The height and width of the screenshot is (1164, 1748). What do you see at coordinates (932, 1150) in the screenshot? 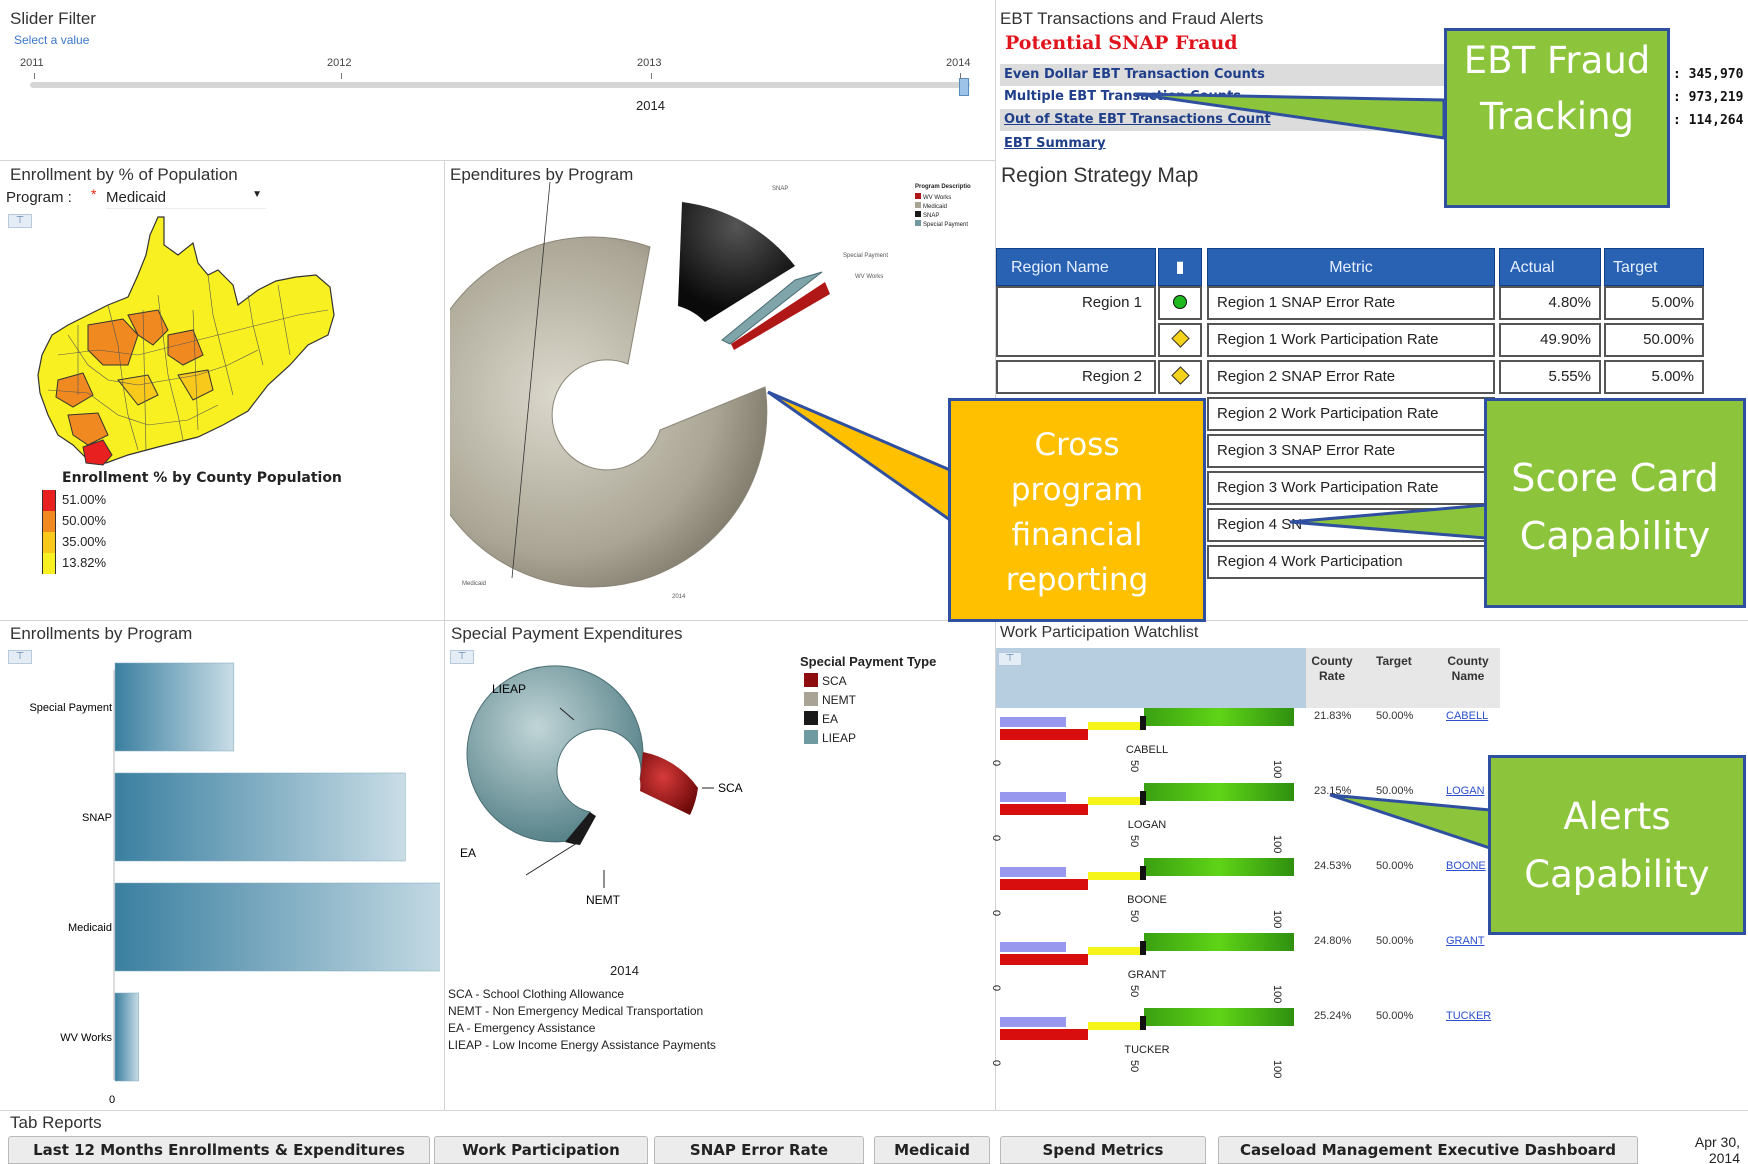
I see `tab-medicaid: Medicaid` at bounding box center [932, 1150].